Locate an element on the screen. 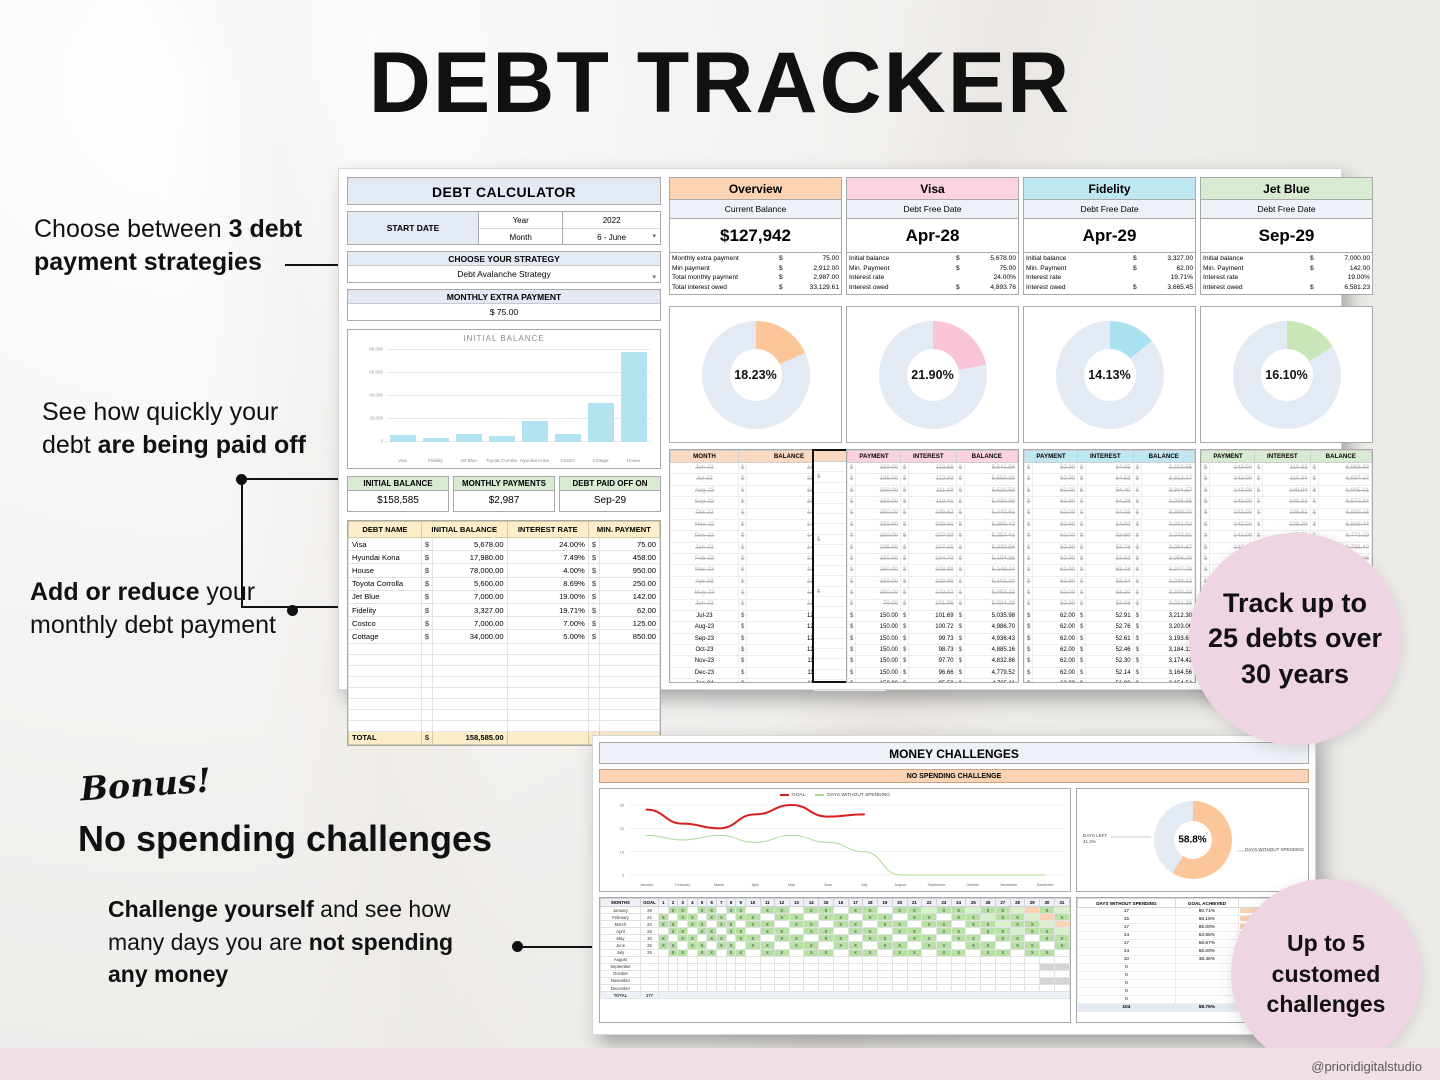 The image size is (1440, 1080). cell-rate: 8.69% is located at coordinates (547, 583).